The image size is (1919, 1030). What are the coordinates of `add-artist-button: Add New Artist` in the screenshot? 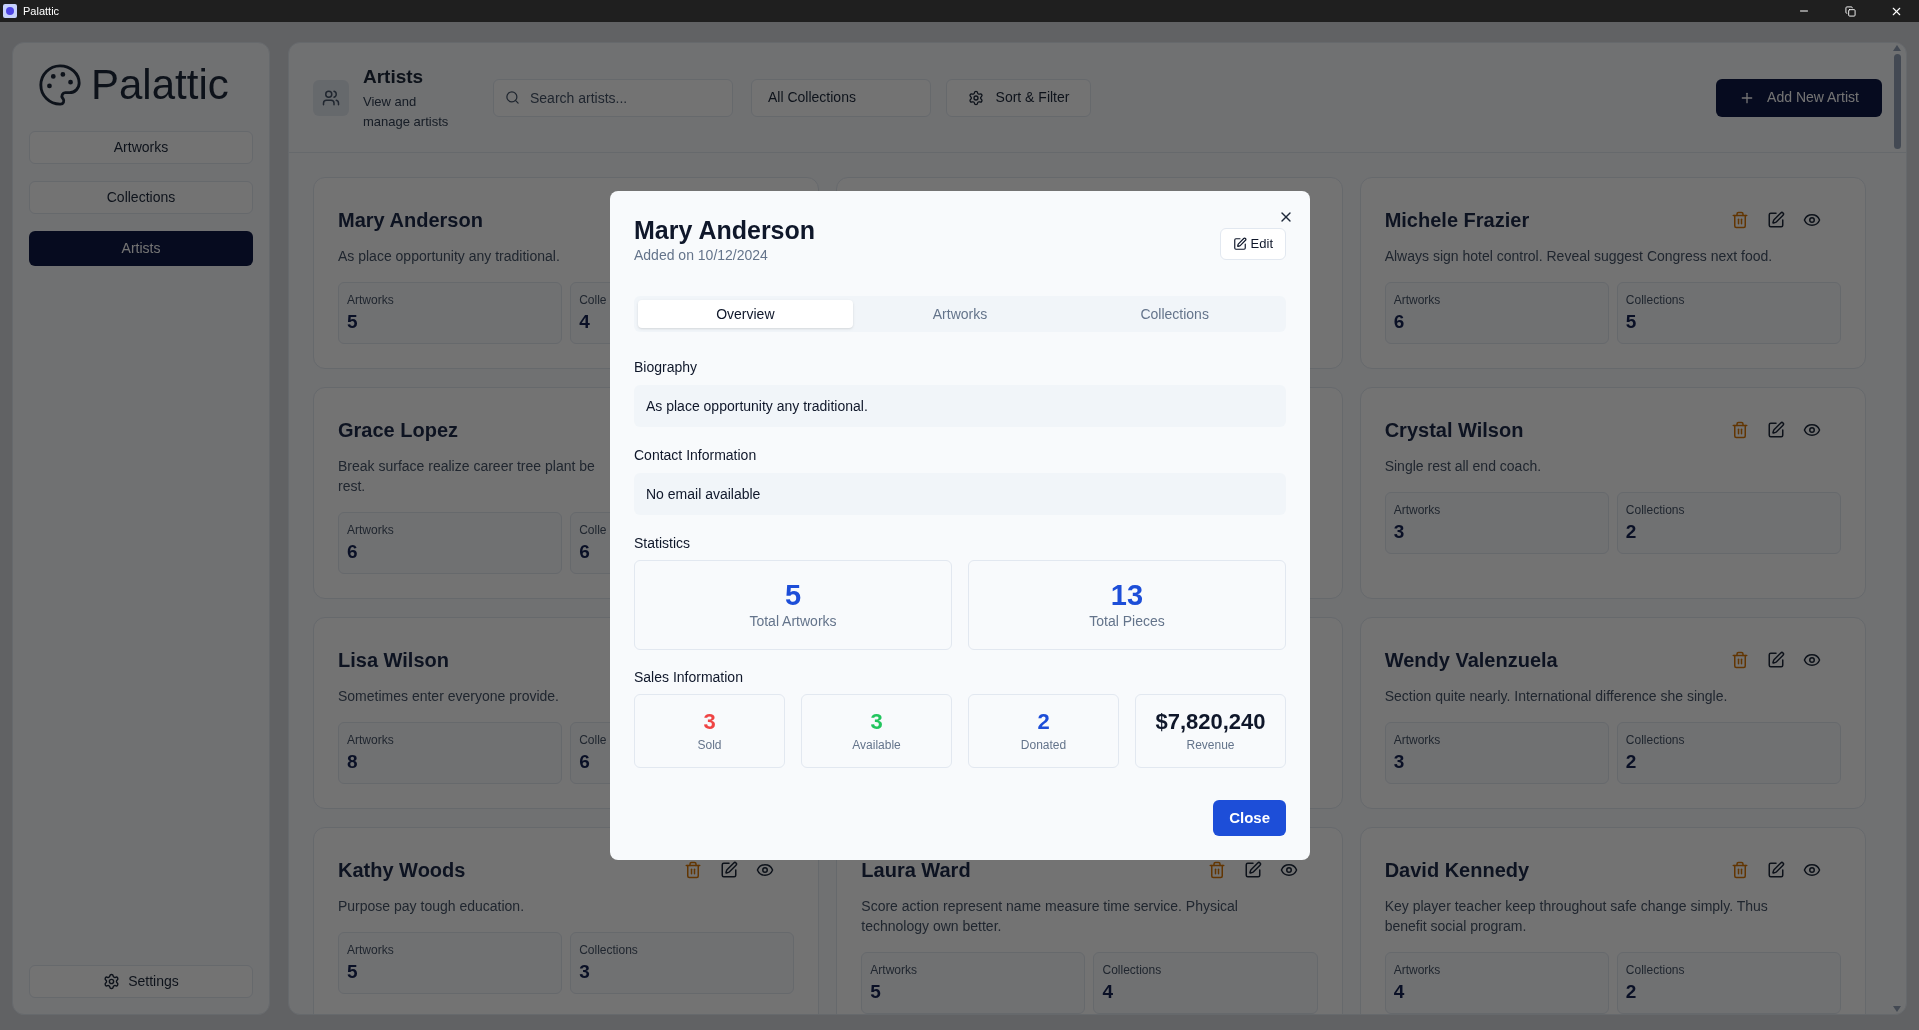 It's located at (1799, 97).